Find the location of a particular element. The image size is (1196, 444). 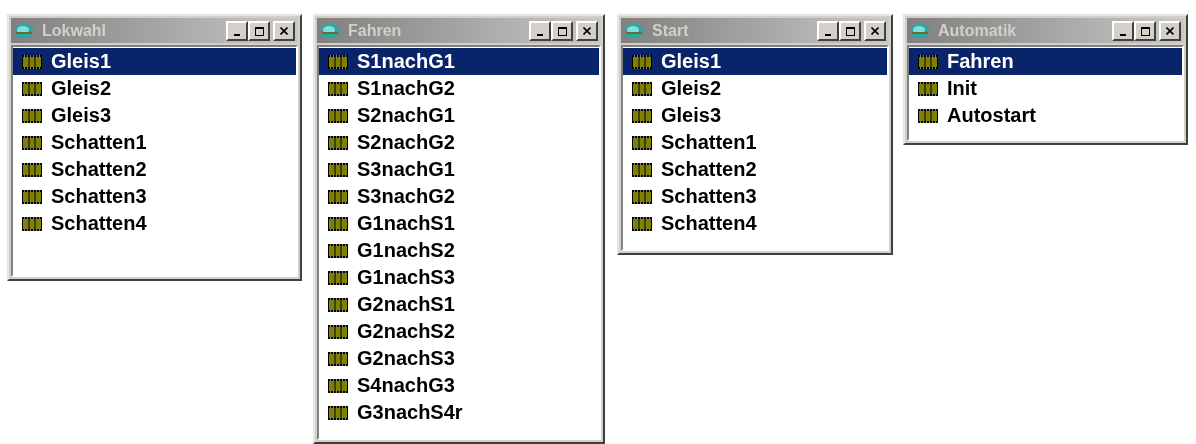

list-item: S1nachG1 is located at coordinates (459, 61).